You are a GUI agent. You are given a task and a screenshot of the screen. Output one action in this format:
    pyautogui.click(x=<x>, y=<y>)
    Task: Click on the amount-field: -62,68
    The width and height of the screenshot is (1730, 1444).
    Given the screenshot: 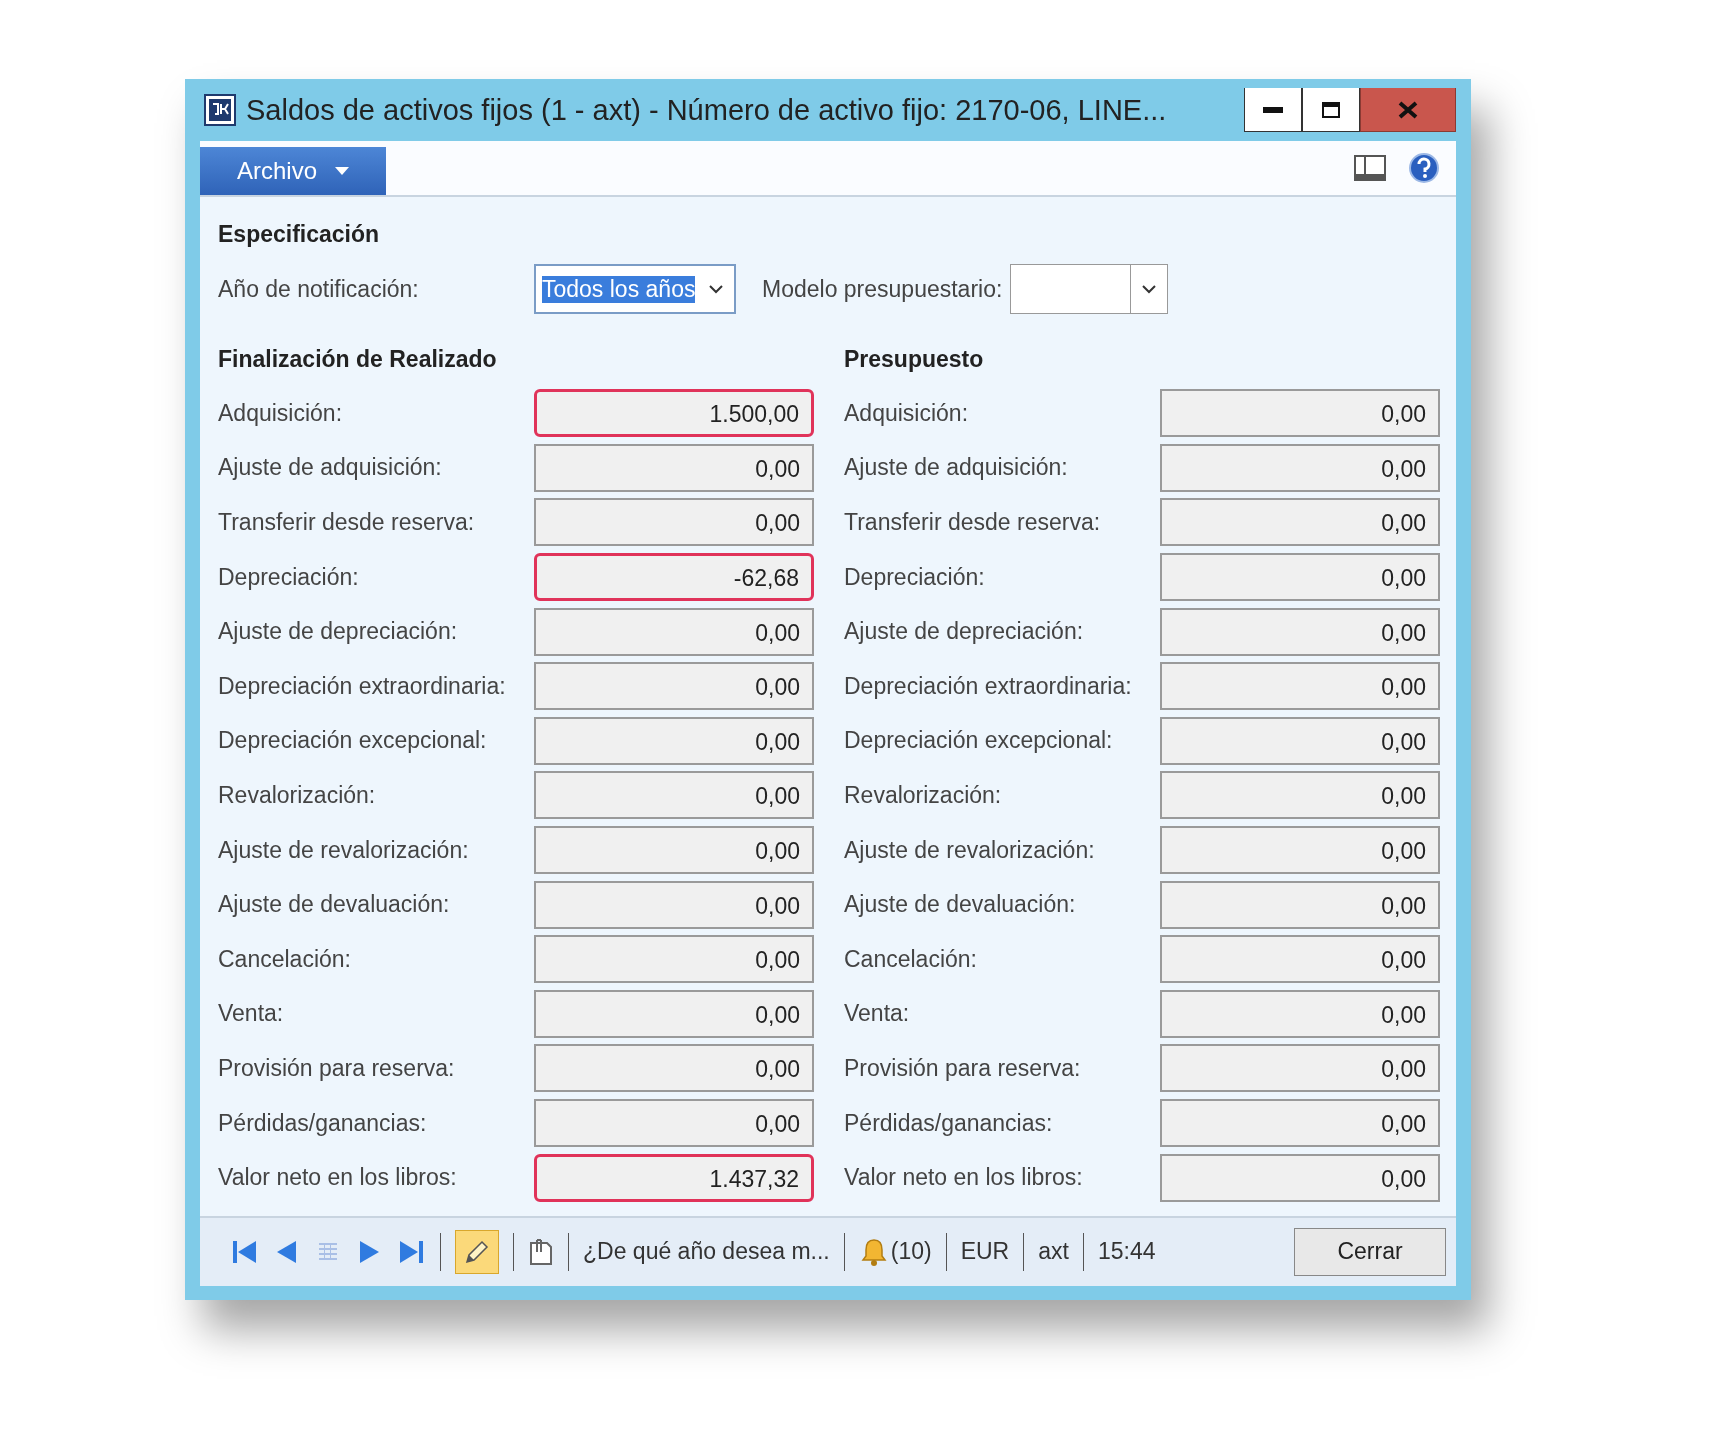 What is the action you would take?
    pyautogui.click(x=674, y=577)
    